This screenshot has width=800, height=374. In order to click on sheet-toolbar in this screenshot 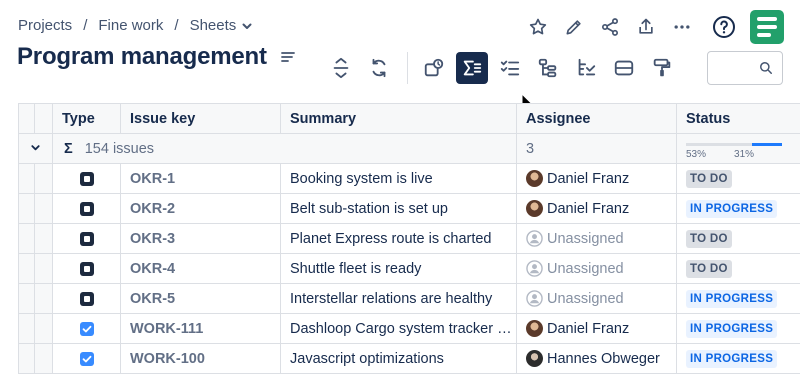, I will do `click(504, 68)`.